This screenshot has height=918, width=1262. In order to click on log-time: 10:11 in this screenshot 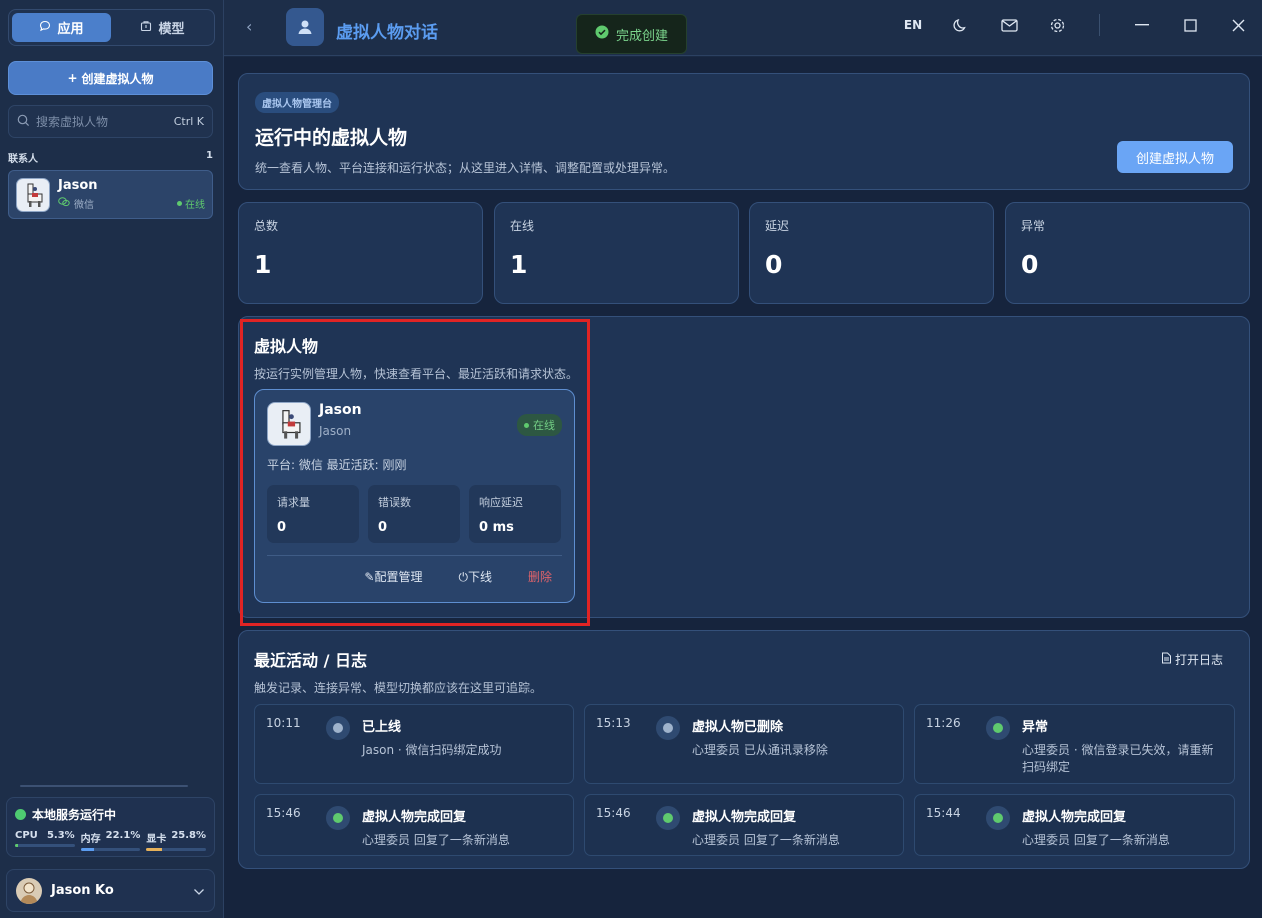, I will do `click(283, 723)`.